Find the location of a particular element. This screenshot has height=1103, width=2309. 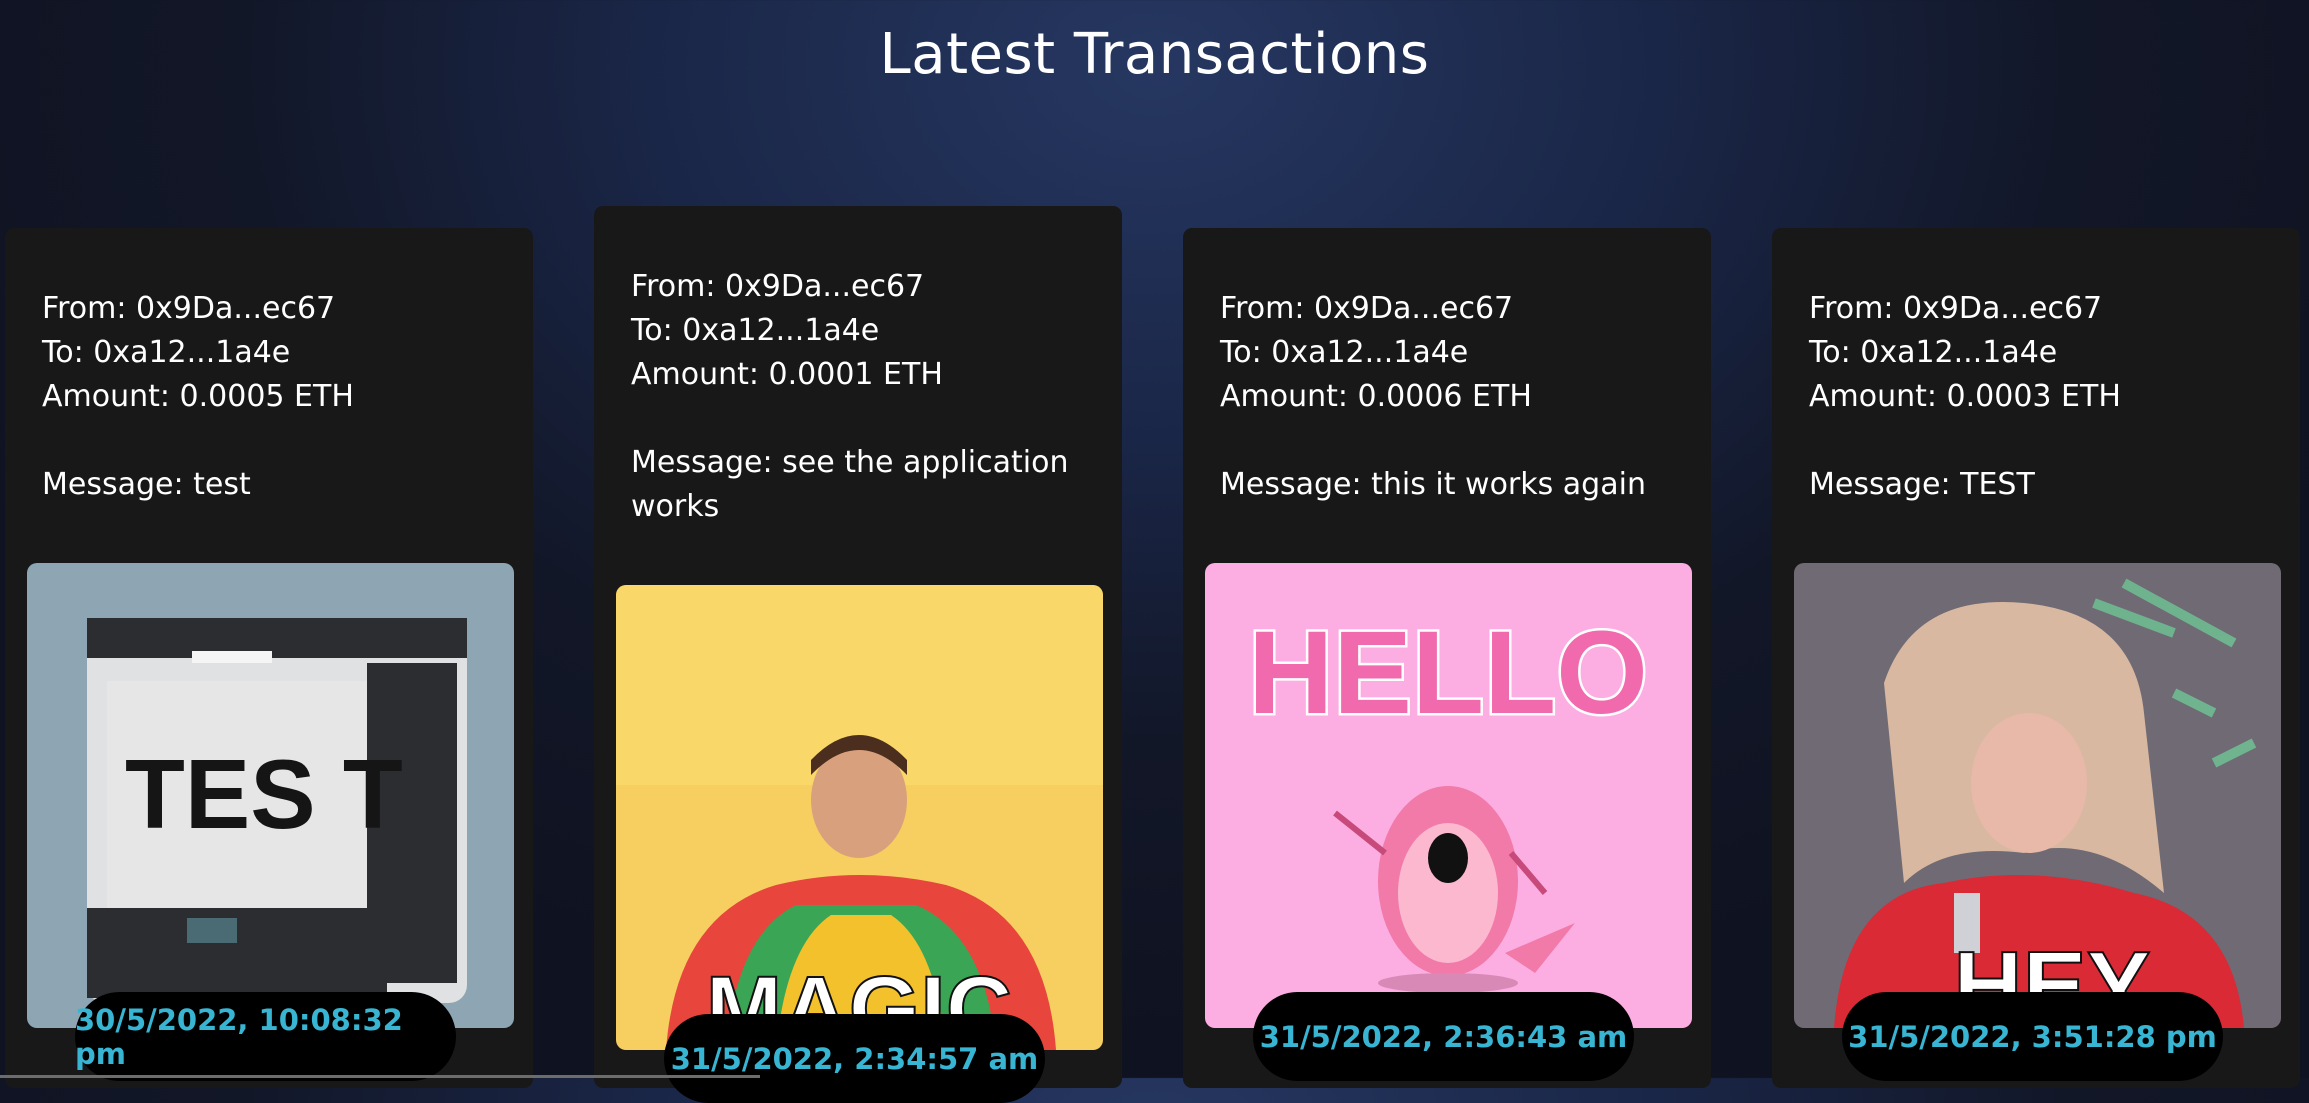

transaction-gif-image: MAGIC is located at coordinates (859, 817).